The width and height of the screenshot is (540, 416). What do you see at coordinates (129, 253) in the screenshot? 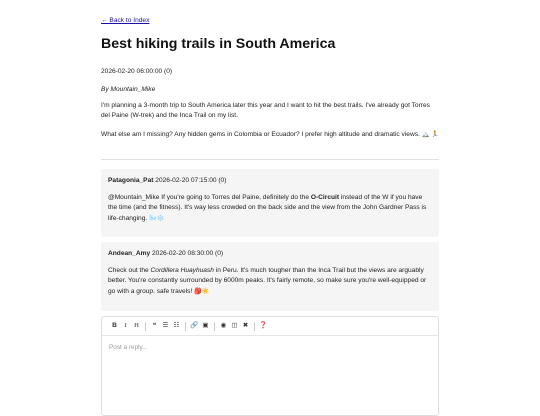
I see `reply-author: Andean_Amy` at bounding box center [129, 253].